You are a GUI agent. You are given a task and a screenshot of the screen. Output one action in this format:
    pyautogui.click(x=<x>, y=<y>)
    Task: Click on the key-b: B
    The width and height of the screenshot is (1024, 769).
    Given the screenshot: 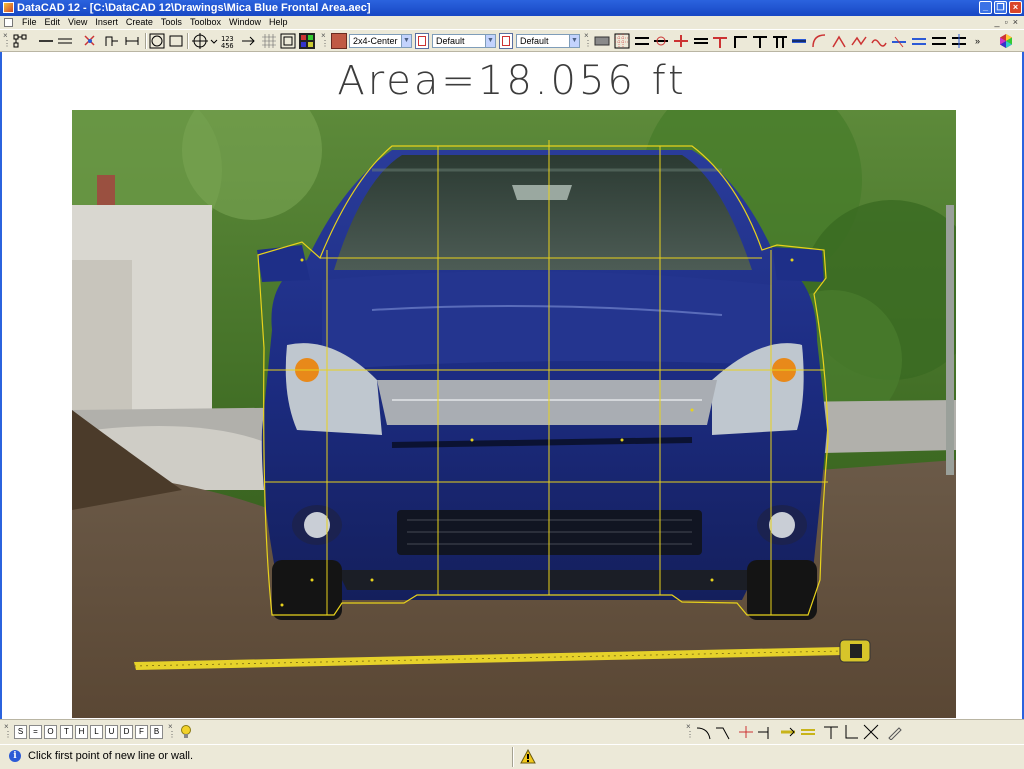 What is the action you would take?
    pyautogui.click(x=156, y=732)
    